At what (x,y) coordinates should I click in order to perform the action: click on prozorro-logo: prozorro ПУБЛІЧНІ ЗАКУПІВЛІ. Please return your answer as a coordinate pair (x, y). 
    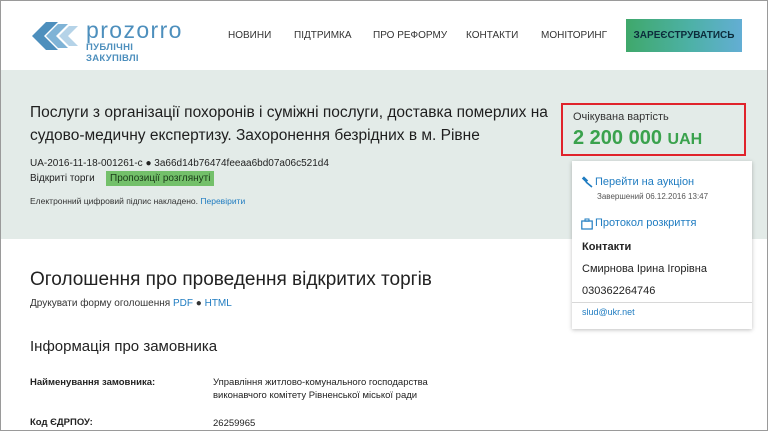
    Looking at the image, I should click on (107, 39).